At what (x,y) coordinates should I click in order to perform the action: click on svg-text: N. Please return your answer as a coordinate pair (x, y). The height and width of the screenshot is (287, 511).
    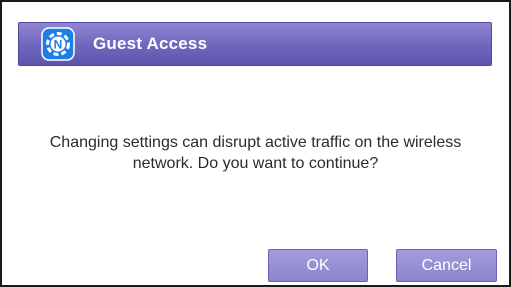
    Looking at the image, I should click on (58, 45).